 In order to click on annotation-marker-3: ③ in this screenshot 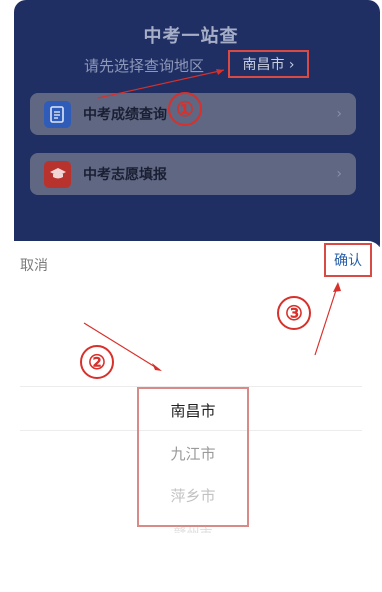, I will do `click(294, 313)`.